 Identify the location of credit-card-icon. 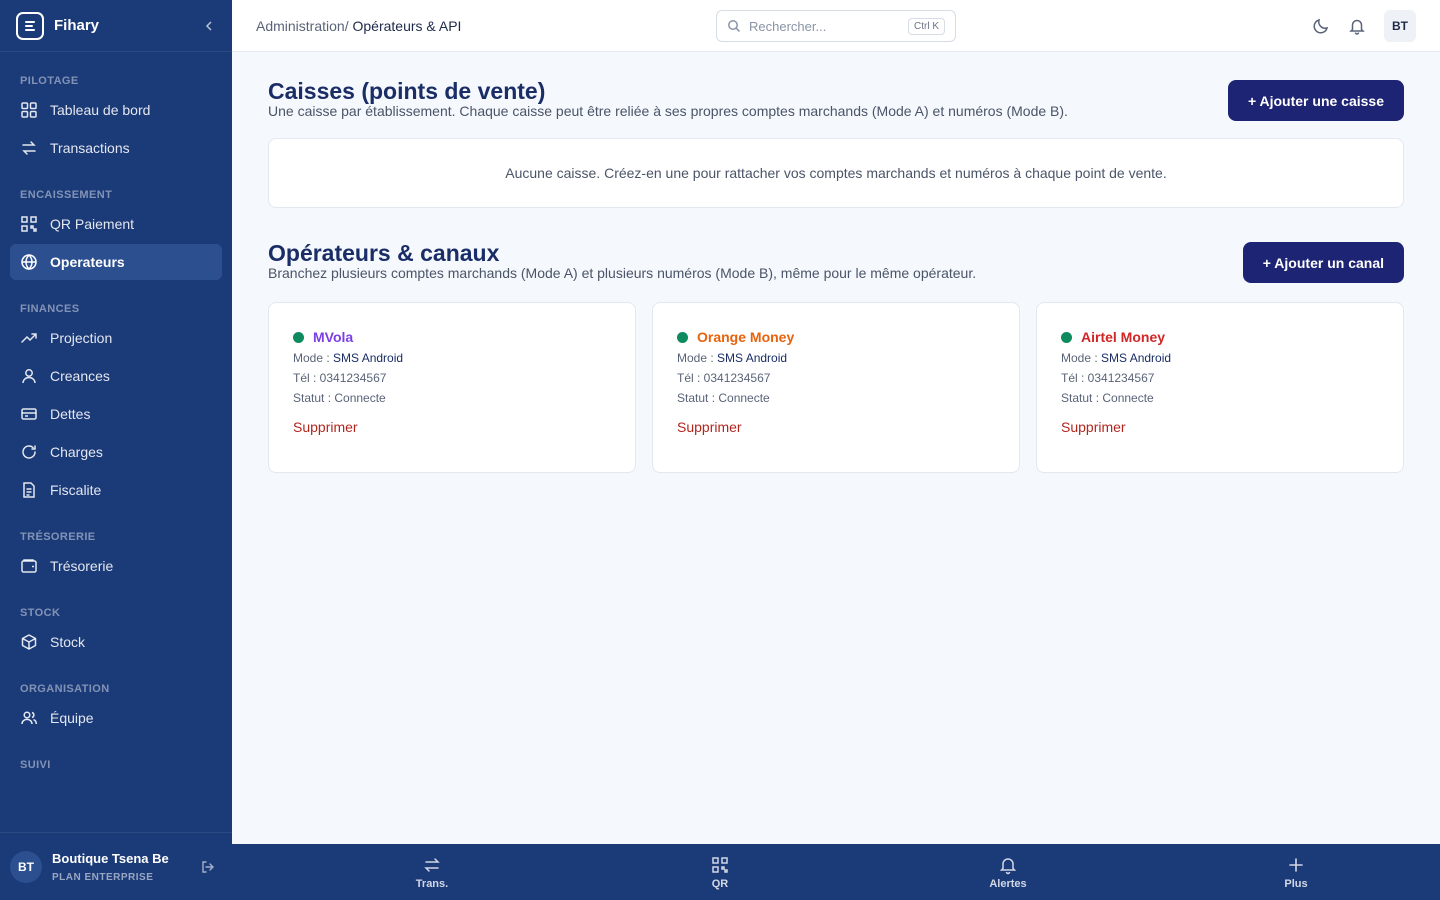
(29, 414).